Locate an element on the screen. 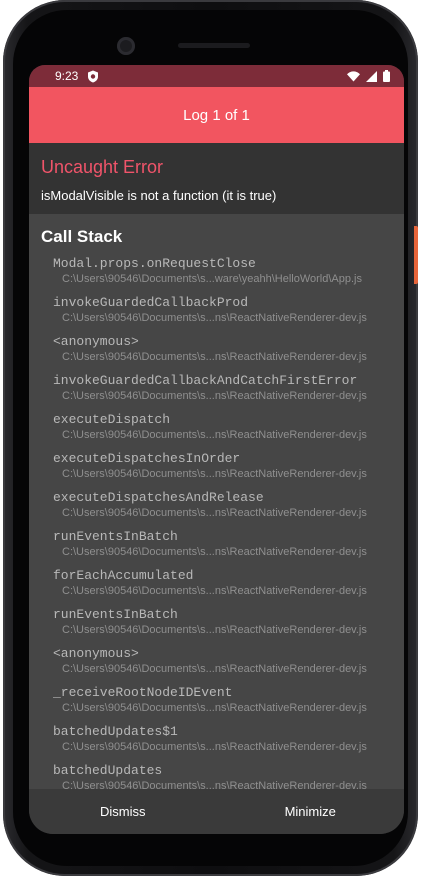  stack-frame-function: _receiveRootNodeIDEvent is located at coordinates (143, 692).